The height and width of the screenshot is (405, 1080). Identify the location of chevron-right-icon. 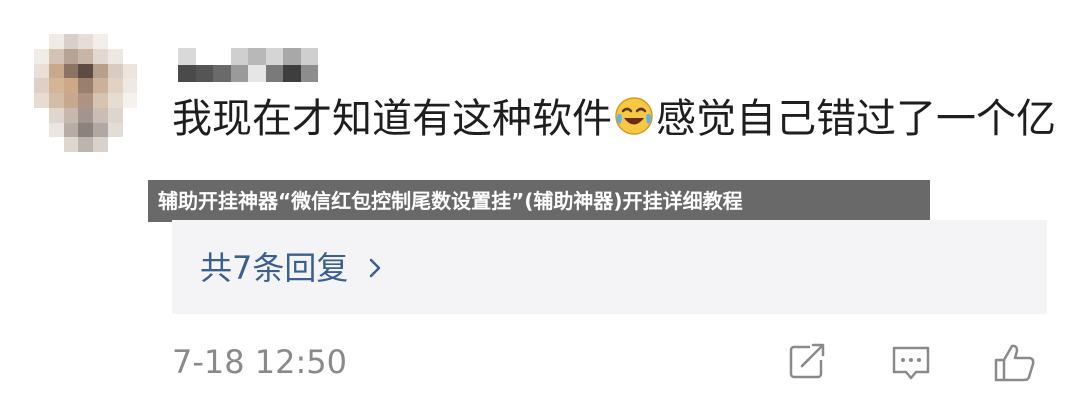
(375, 268).